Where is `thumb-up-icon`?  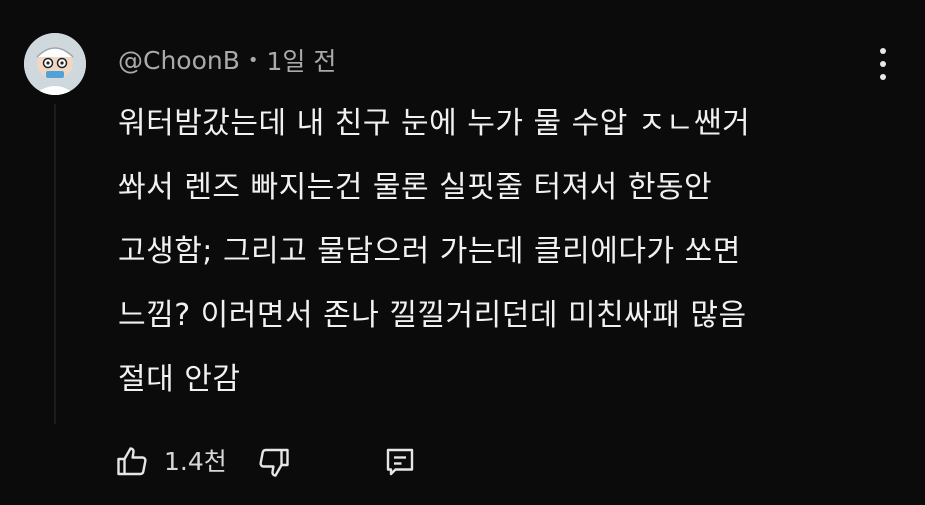 thumb-up-icon is located at coordinates (132, 461).